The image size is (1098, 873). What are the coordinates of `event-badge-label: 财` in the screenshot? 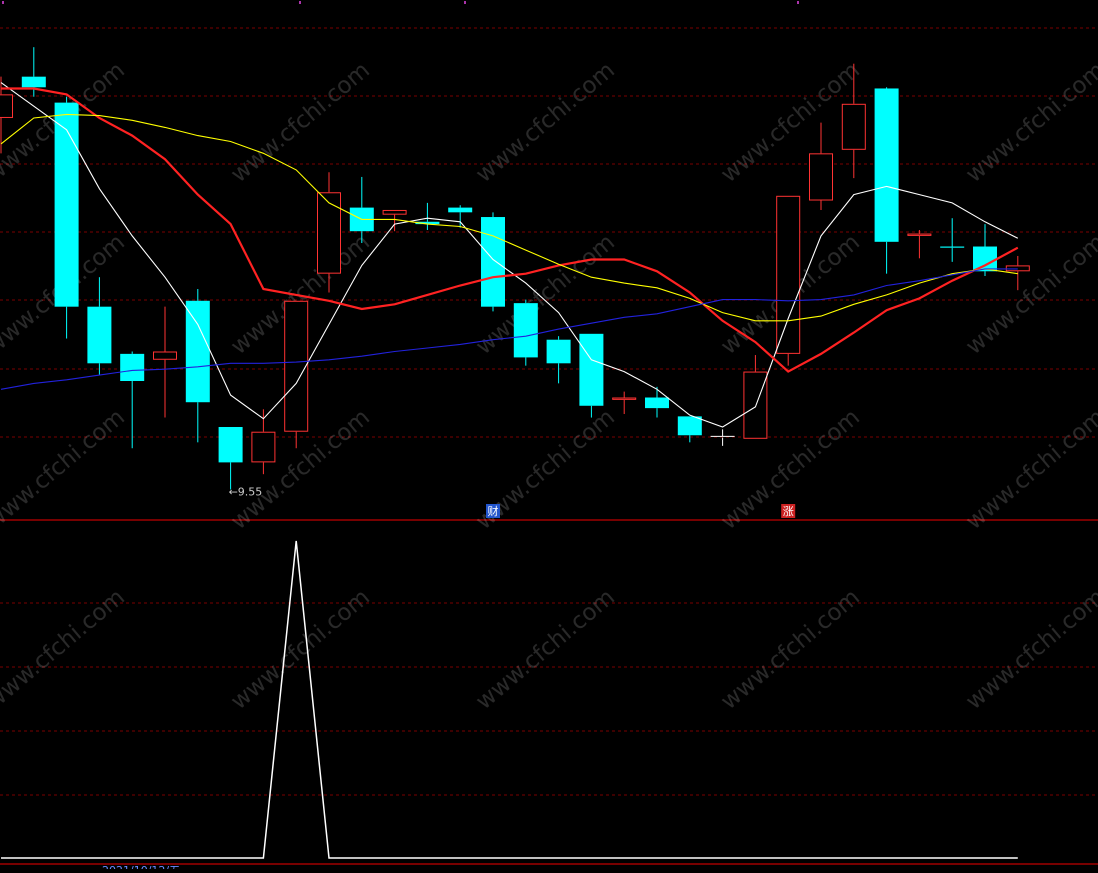 It's located at (493, 511).